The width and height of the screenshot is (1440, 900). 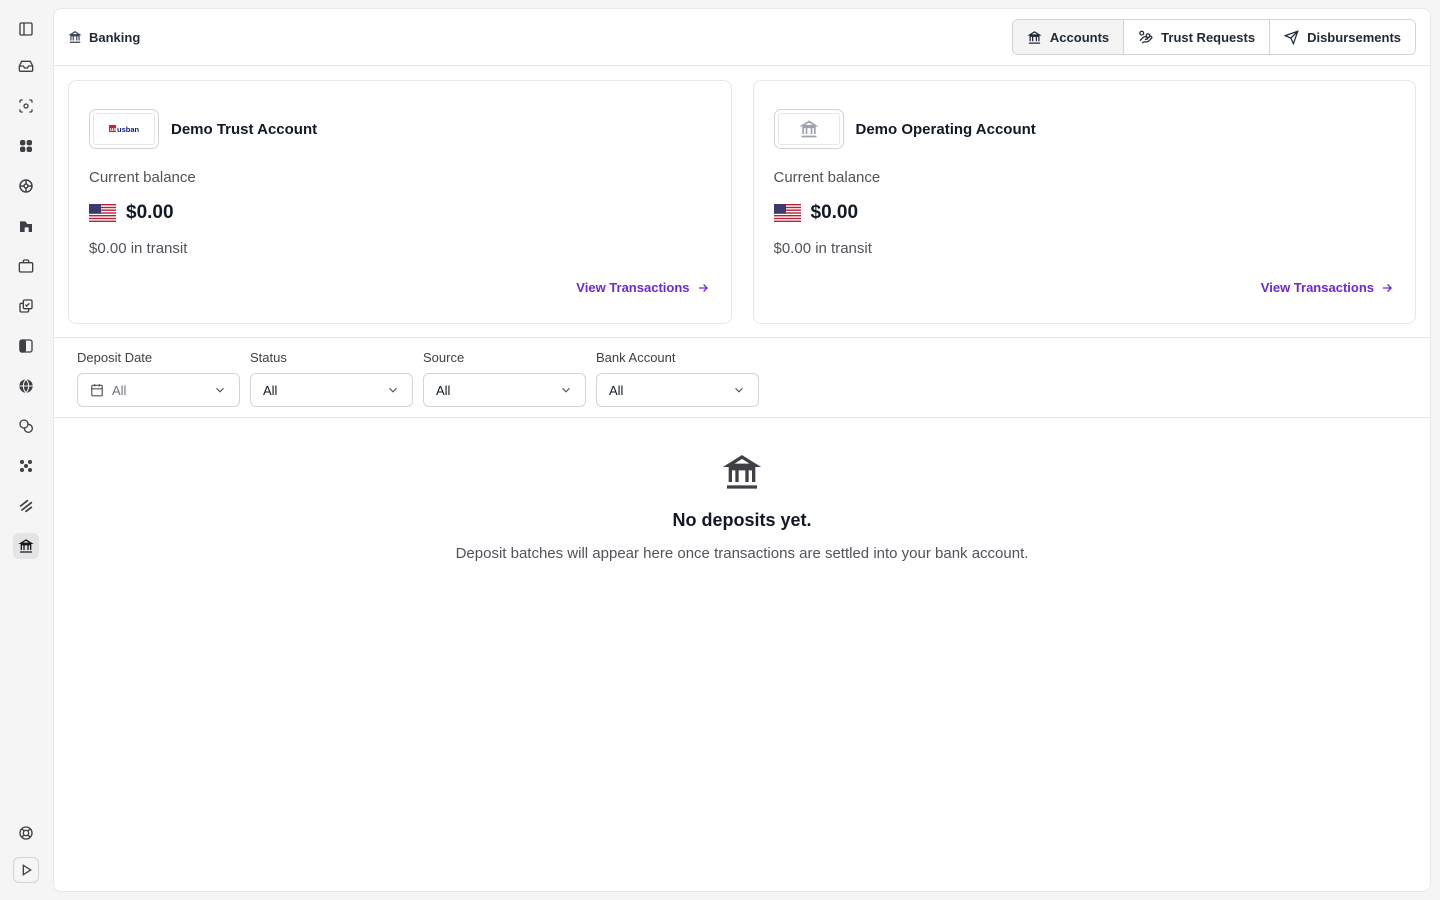 I want to click on filter-source: Source All, so click(x=504, y=383).